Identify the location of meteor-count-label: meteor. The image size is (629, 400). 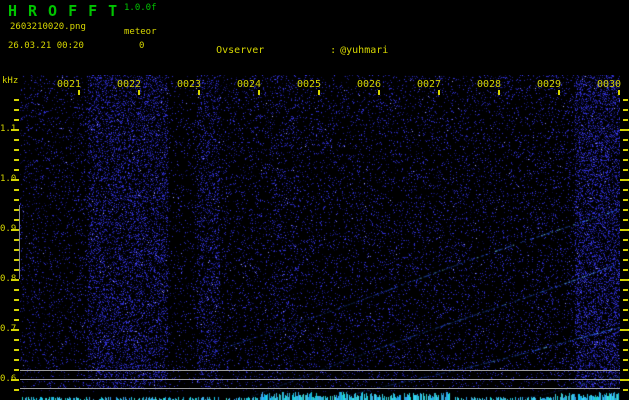
(140, 32).